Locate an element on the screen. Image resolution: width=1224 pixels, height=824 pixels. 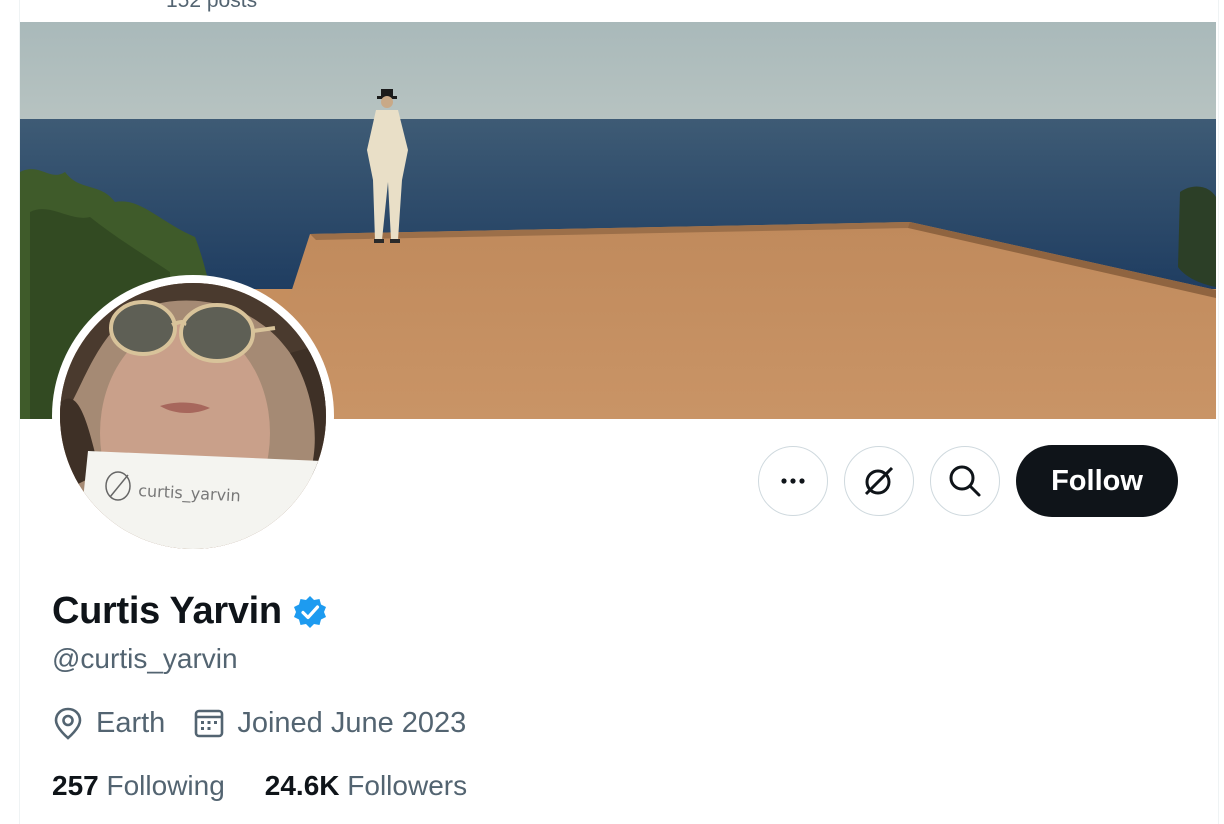
avatar-photo: curtis_yarvin is located at coordinates (193, 416).